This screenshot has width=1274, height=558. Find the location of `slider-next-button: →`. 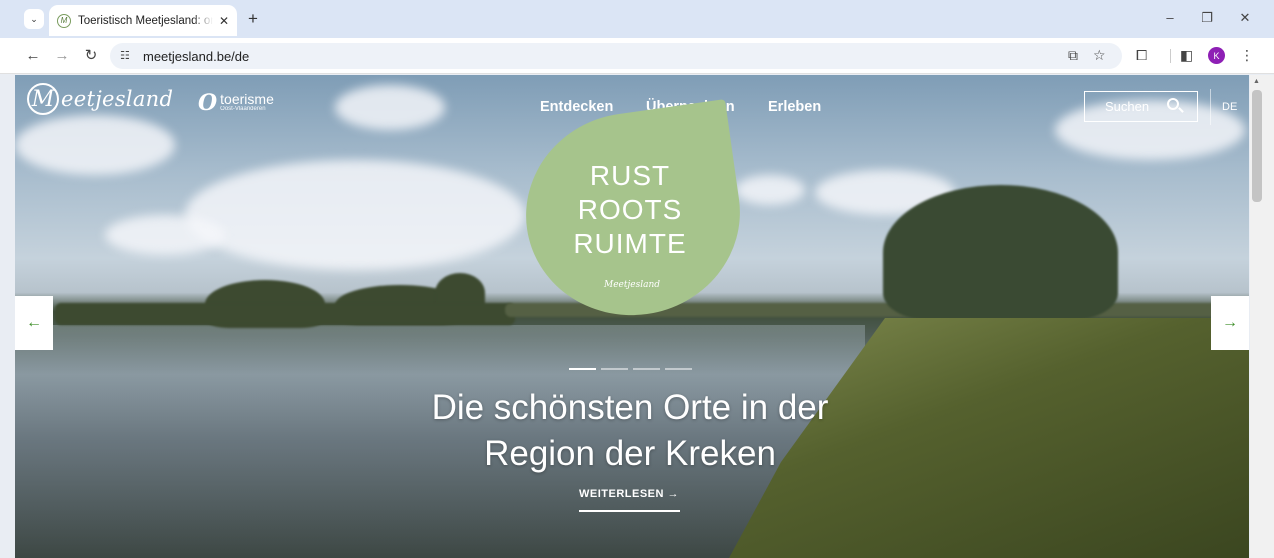

slider-next-button: → is located at coordinates (1230, 323).